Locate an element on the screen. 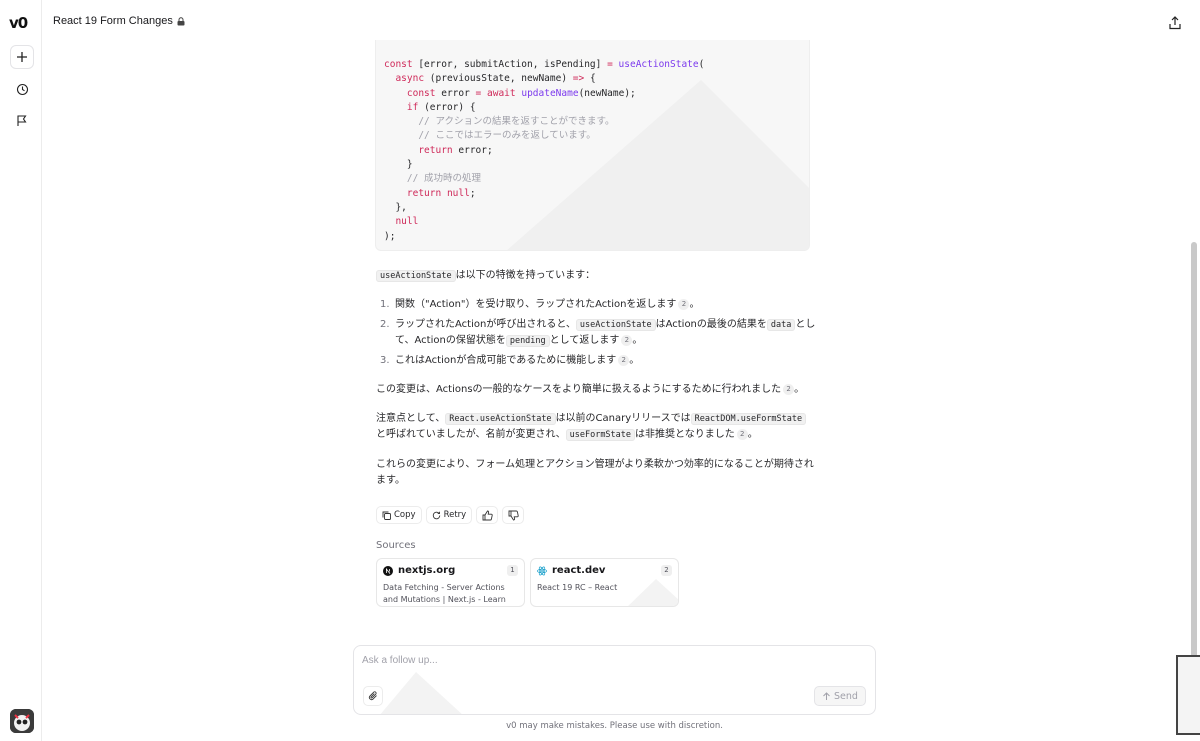 This screenshot has height=741, width=1200. follow-up-input is located at coordinates (602, 660).